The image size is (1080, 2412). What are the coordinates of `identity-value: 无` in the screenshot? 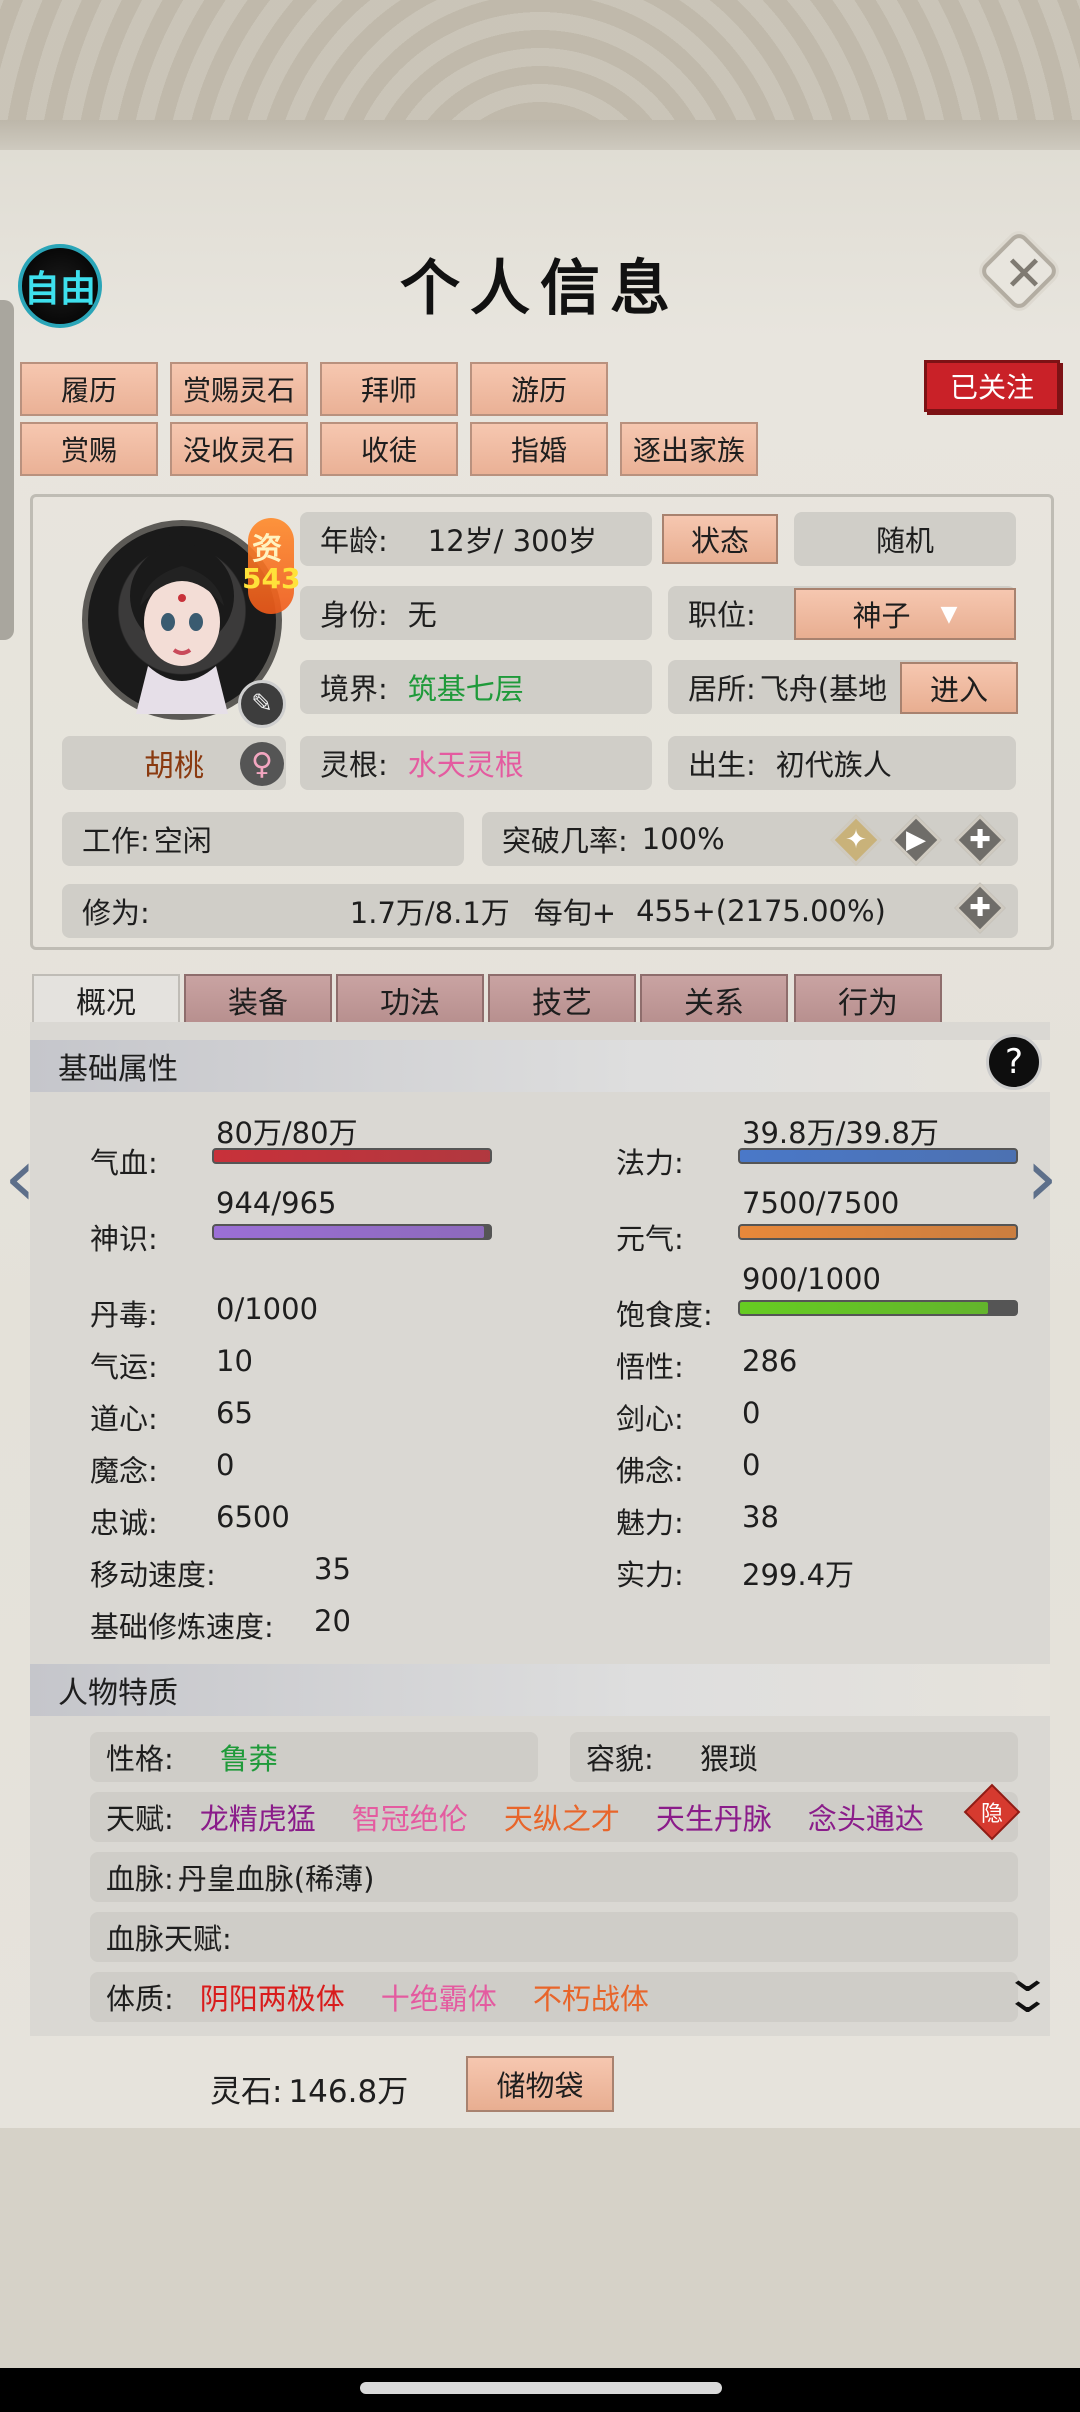 It's located at (422, 615).